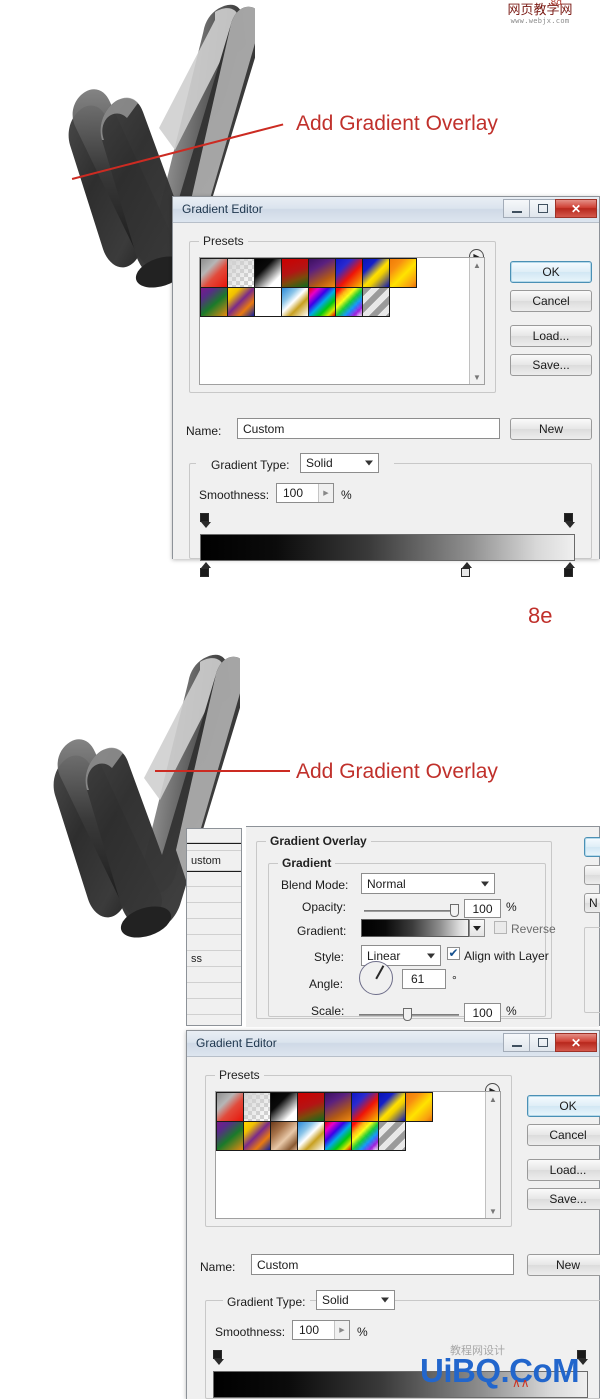 This screenshot has height=1399, width=600. Describe the element at coordinates (592, 847) in the screenshot. I see `overlay-ok-button-clipped` at that location.